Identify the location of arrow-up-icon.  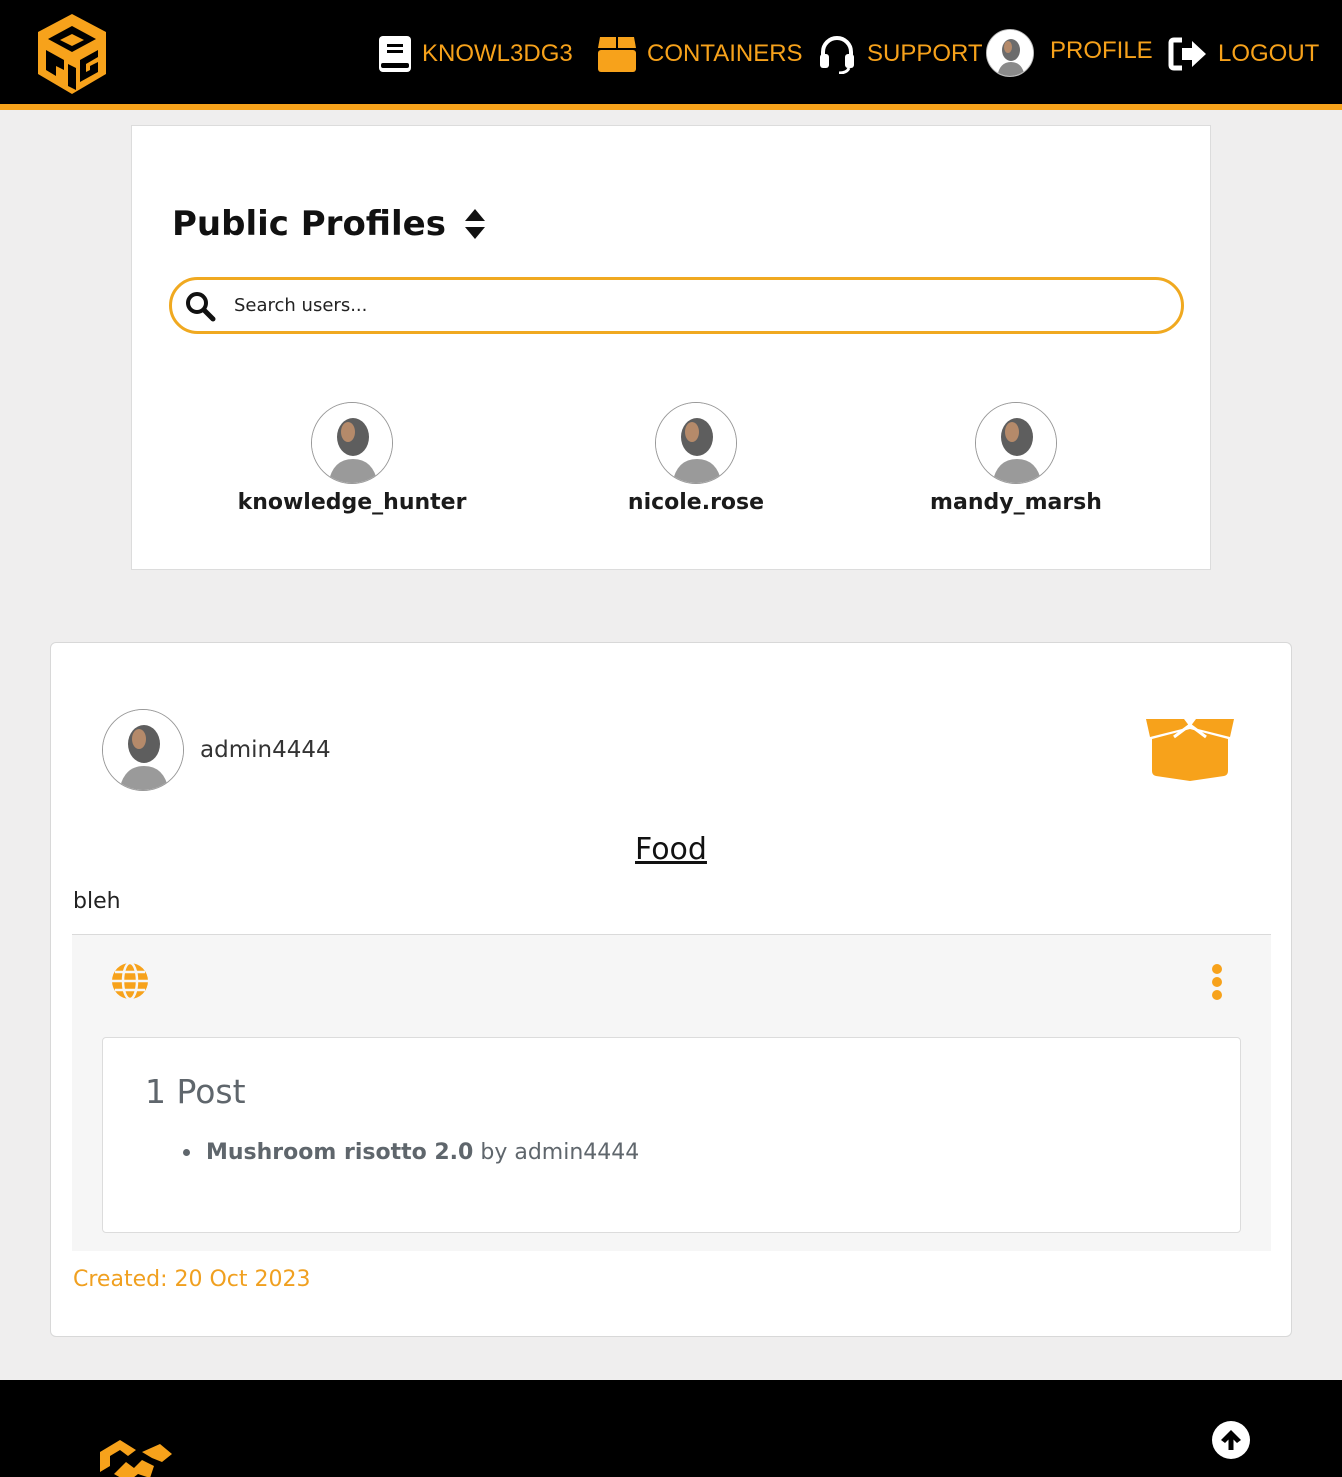
(1231, 1440).